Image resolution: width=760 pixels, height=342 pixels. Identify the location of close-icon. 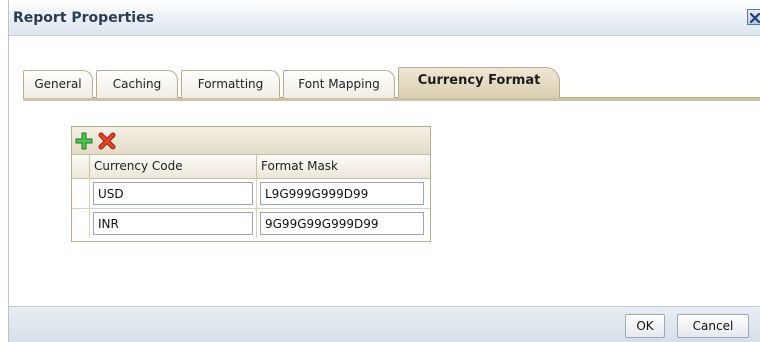
(755, 18).